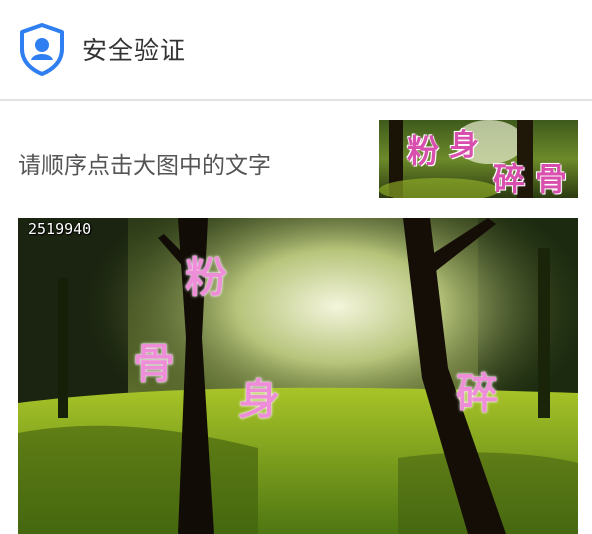 The width and height of the screenshot is (592, 534). I want to click on captcha-char-2: 骨, so click(154, 360).